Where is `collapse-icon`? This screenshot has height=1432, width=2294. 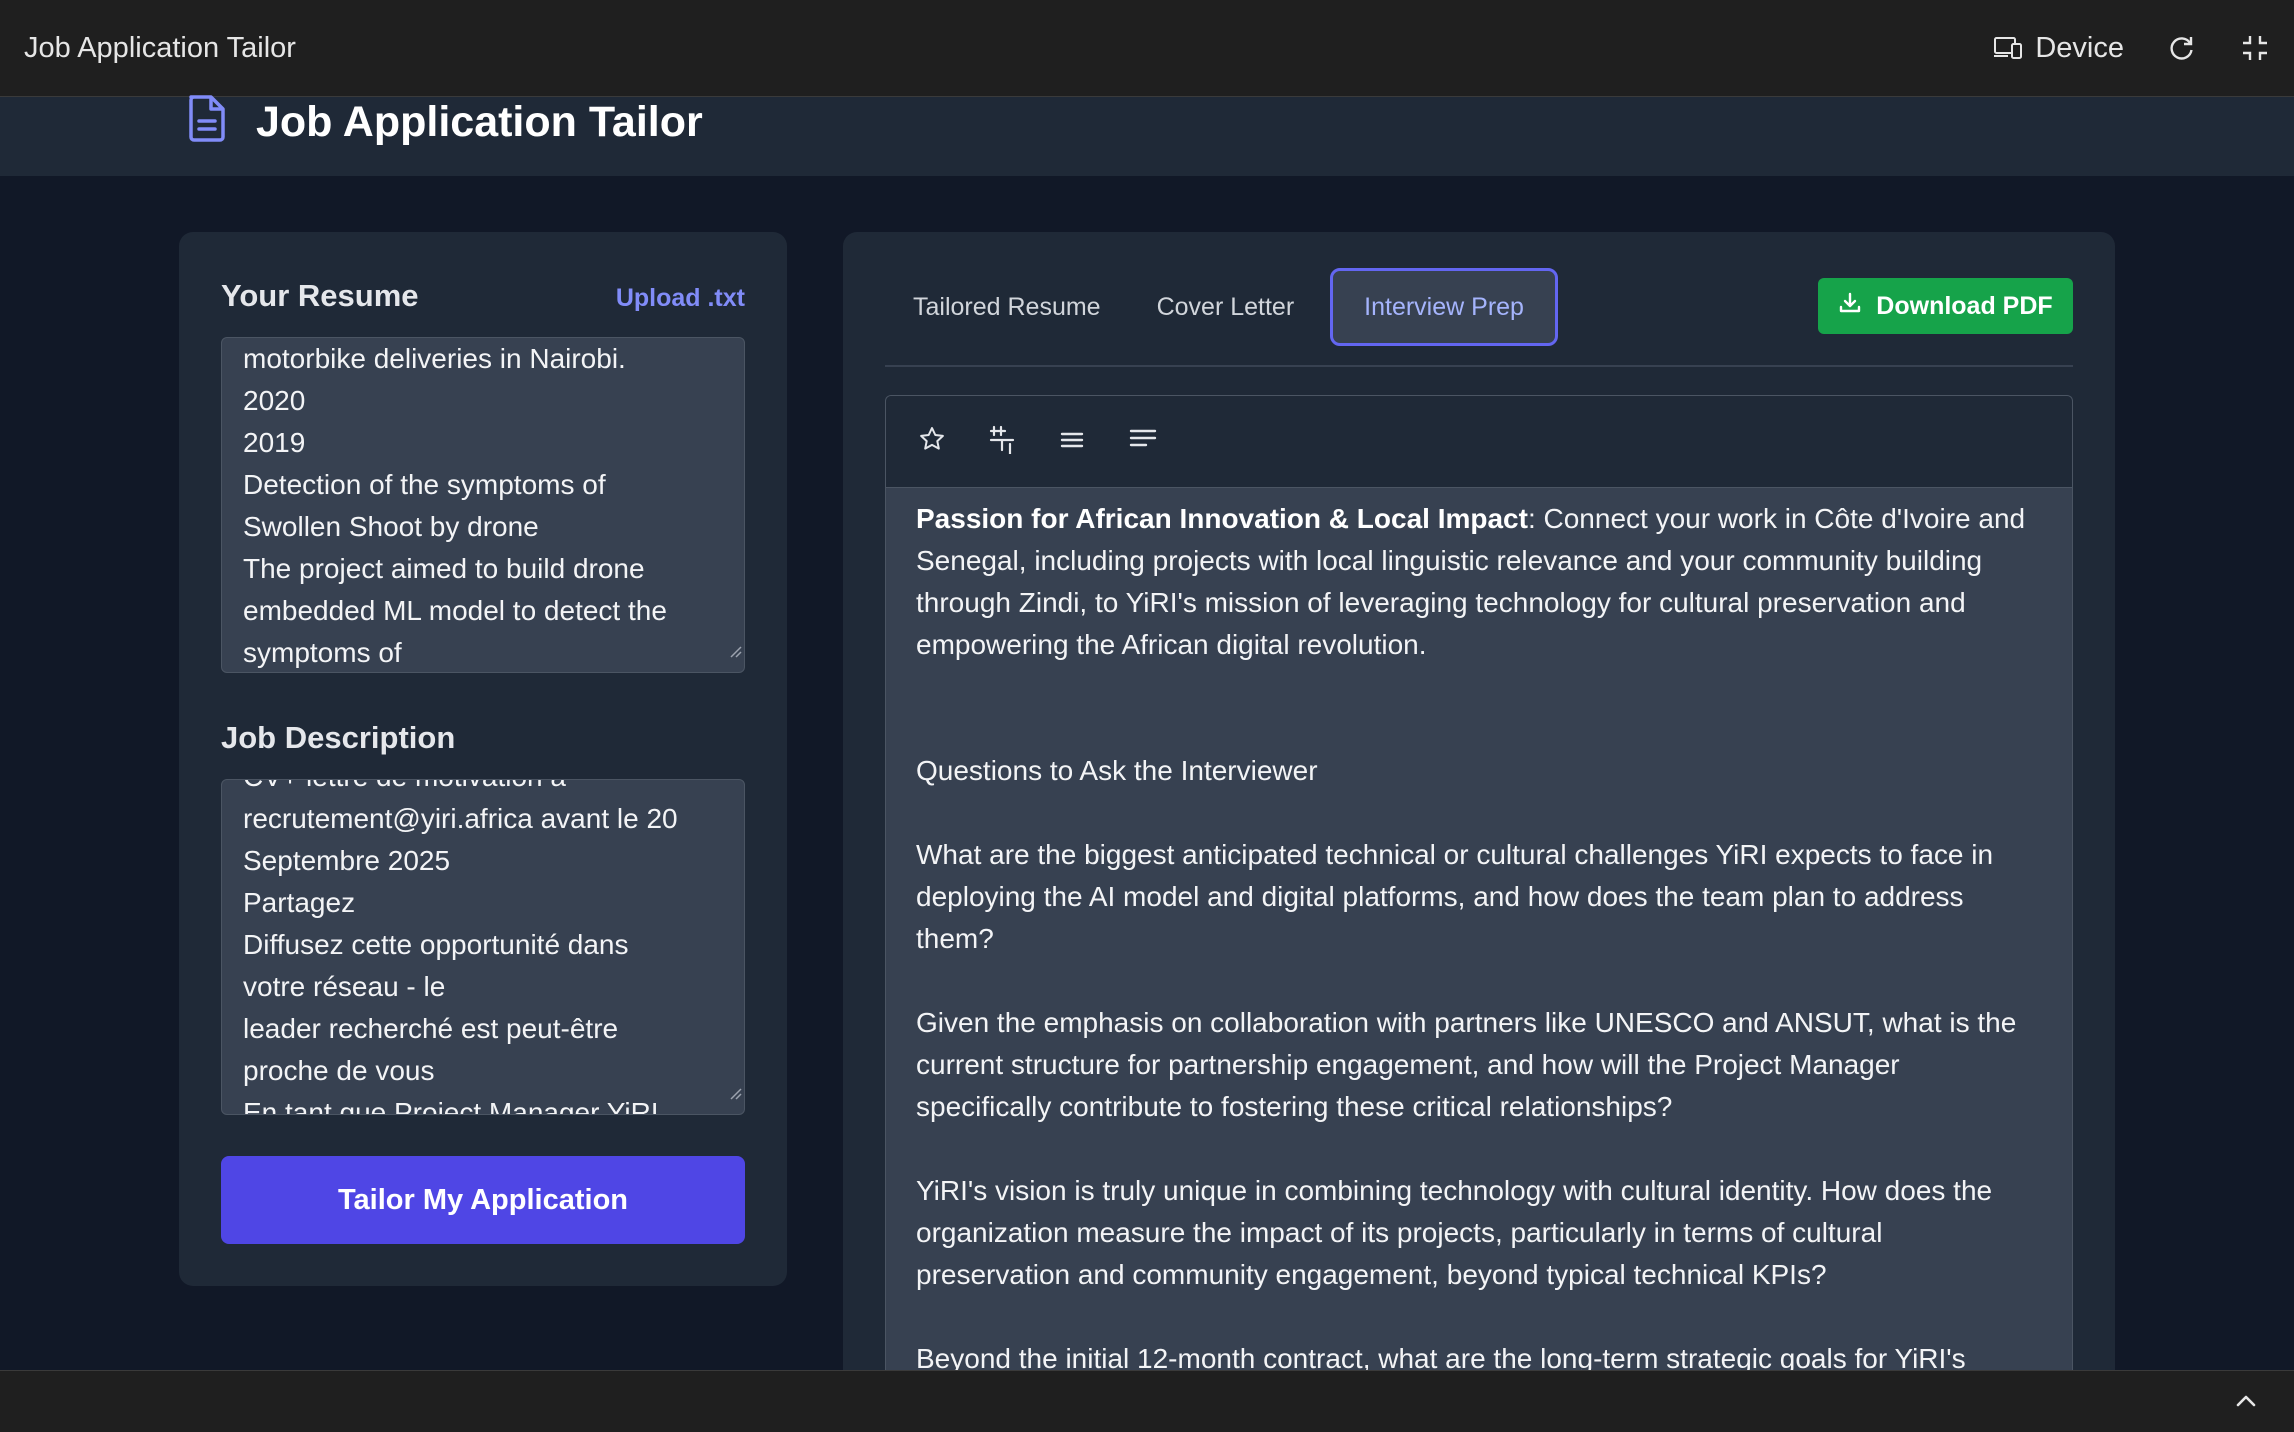 collapse-icon is located at coordinates (2255, 48).